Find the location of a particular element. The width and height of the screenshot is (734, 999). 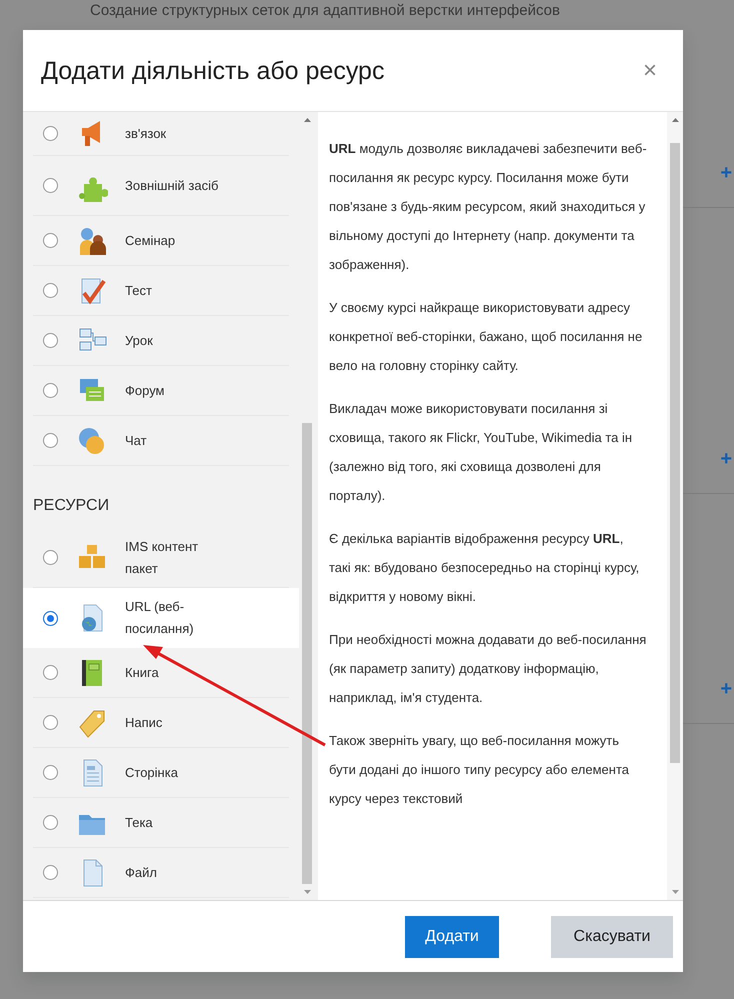

list-item: зв'язок is located at coordinates (161, 134).